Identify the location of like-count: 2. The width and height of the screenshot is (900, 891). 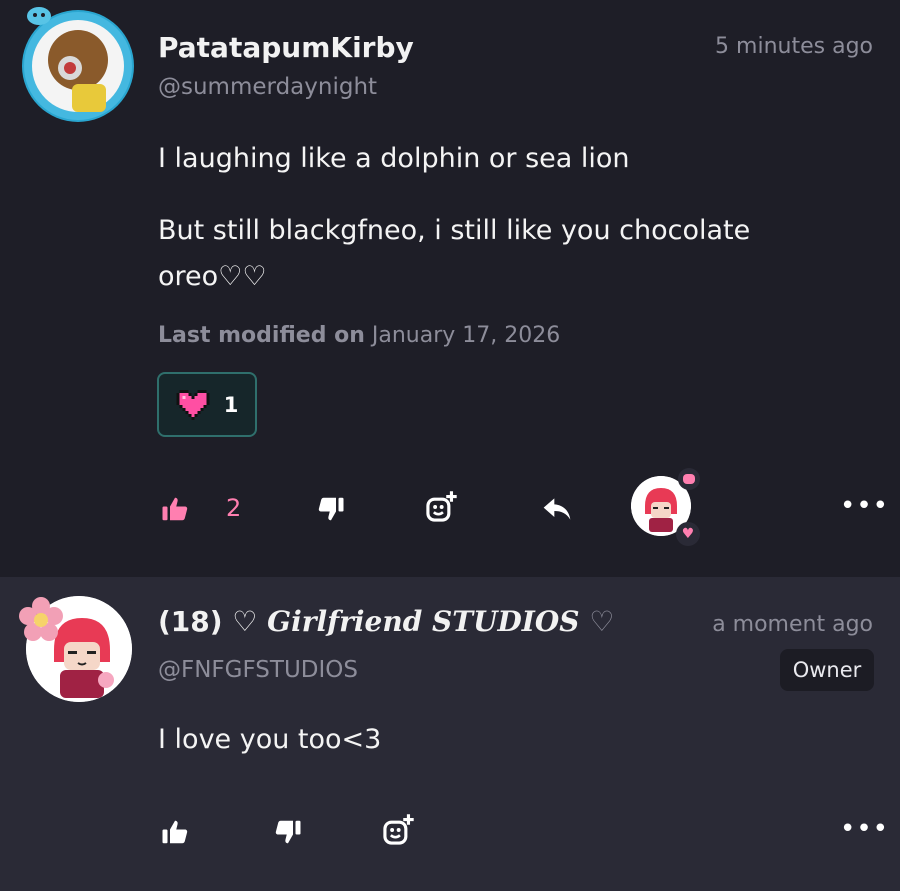
(234, 508).